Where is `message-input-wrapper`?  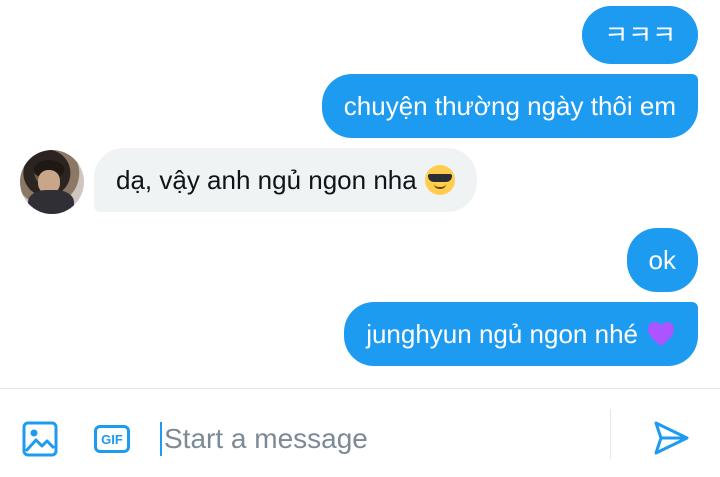 message-input-wrapper is located at coordinates (380, 439).